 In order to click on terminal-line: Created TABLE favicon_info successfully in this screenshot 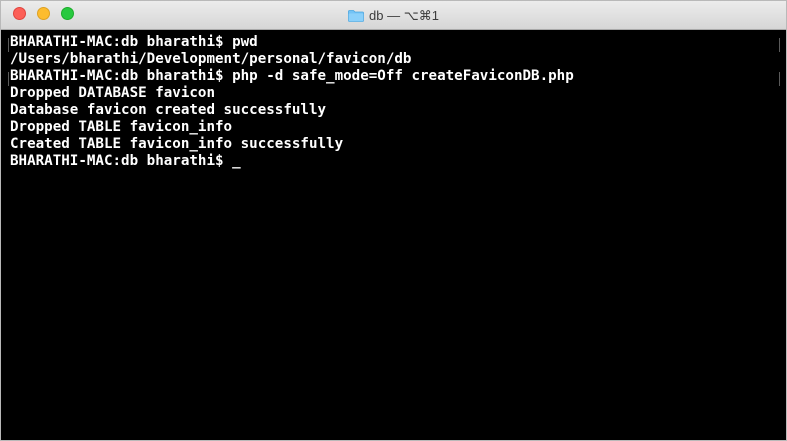, I will do `click(177, 144)`.